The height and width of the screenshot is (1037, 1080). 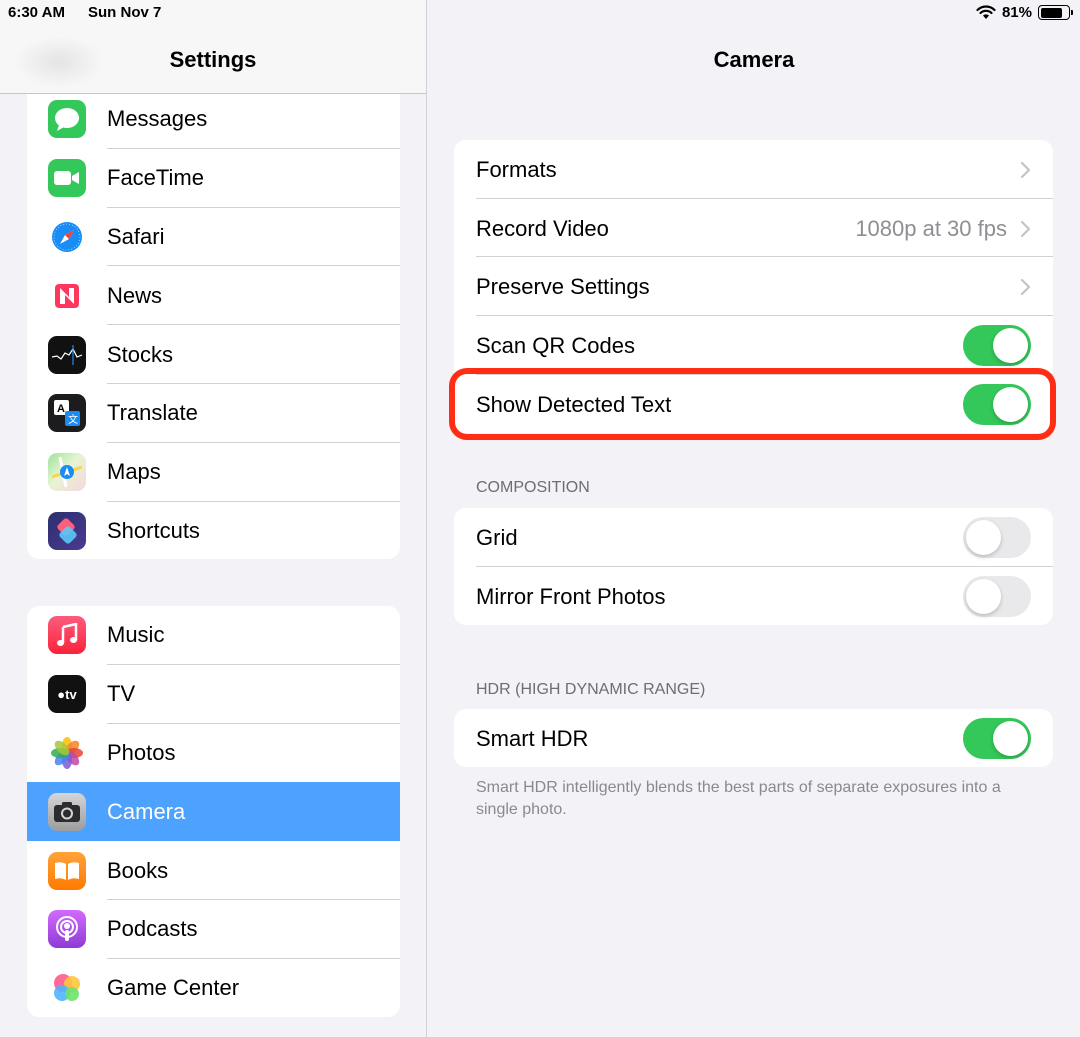 I want to click on setting-row-show-detected-text: Show Detected Text, so click(x=753, y=404).